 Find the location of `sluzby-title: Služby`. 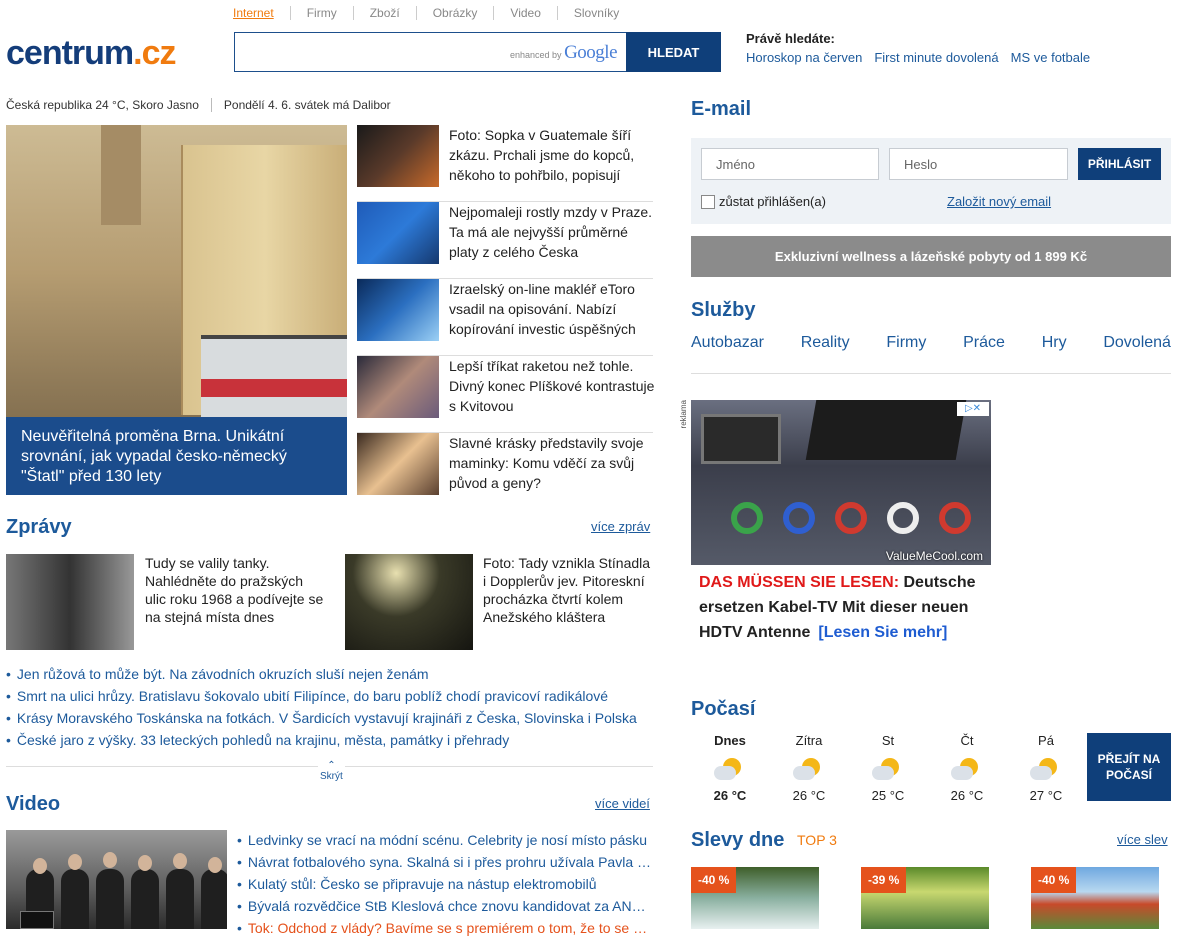

sluzby-title: Služby is located at coordinates (723, 310).